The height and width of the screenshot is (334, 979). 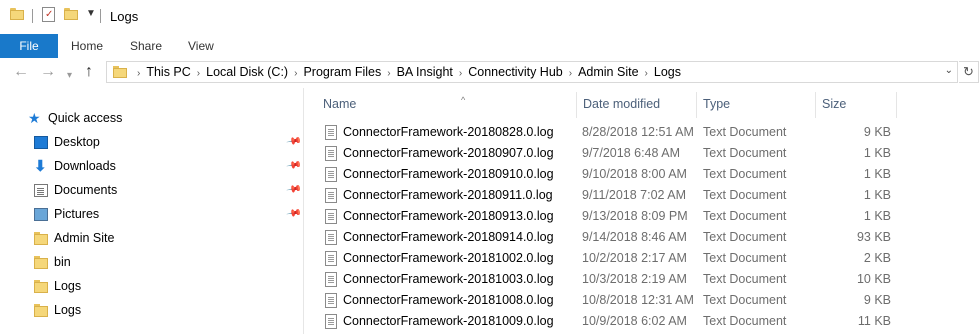 I want to click on pane-divider, so click(x=303, y=211).